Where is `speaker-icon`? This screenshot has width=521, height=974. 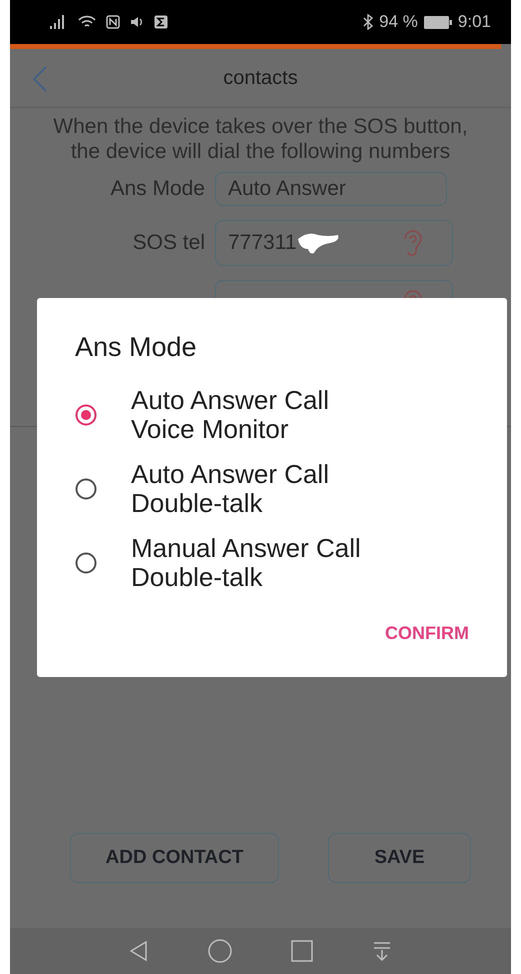 speaker-icon is located at coordinates (137, 22).